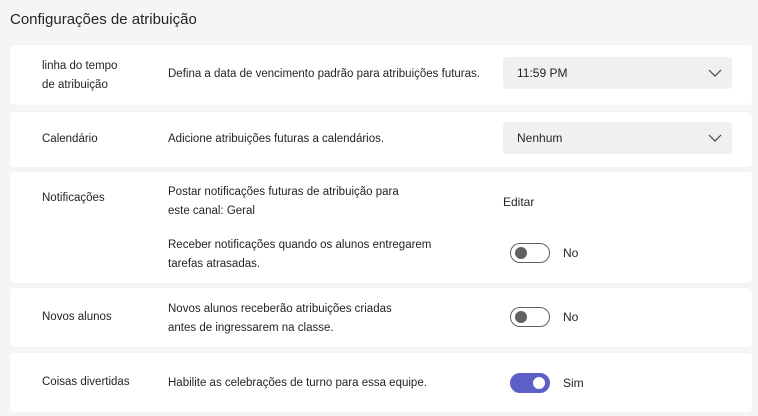 The width and height of the screenshot is (758, 416). What do you see at coordinates (542, 73) in the screenshot?
I see `due-time-value: 11:59 PM` at bounding box center [542, 73].